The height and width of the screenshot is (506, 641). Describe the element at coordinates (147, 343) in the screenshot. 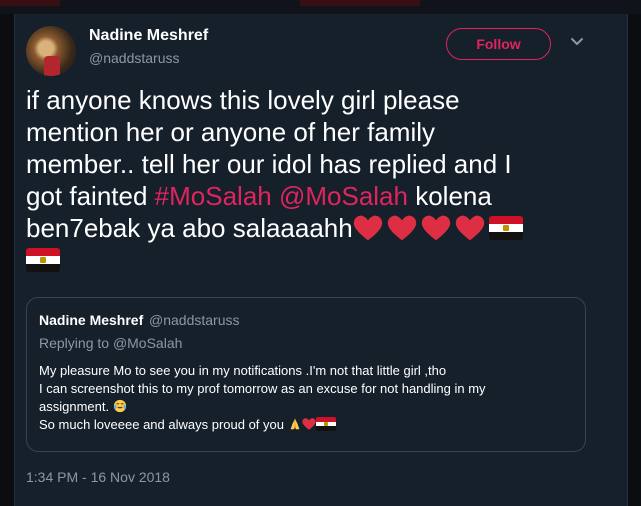

I see `replying-to-mention: @MoSalah` at that location.